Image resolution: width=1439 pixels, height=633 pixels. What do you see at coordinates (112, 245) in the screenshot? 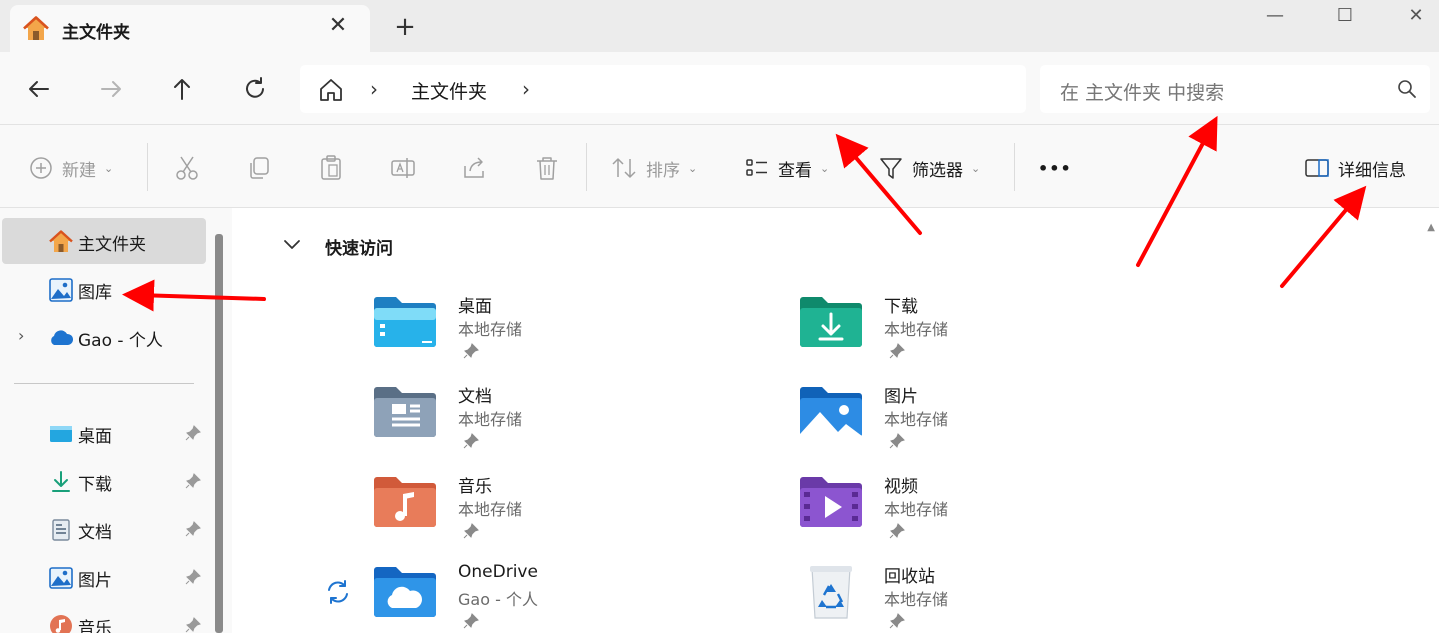
I see `sidebar-item-label: 主文件夹` at bounding box center [112, 245].